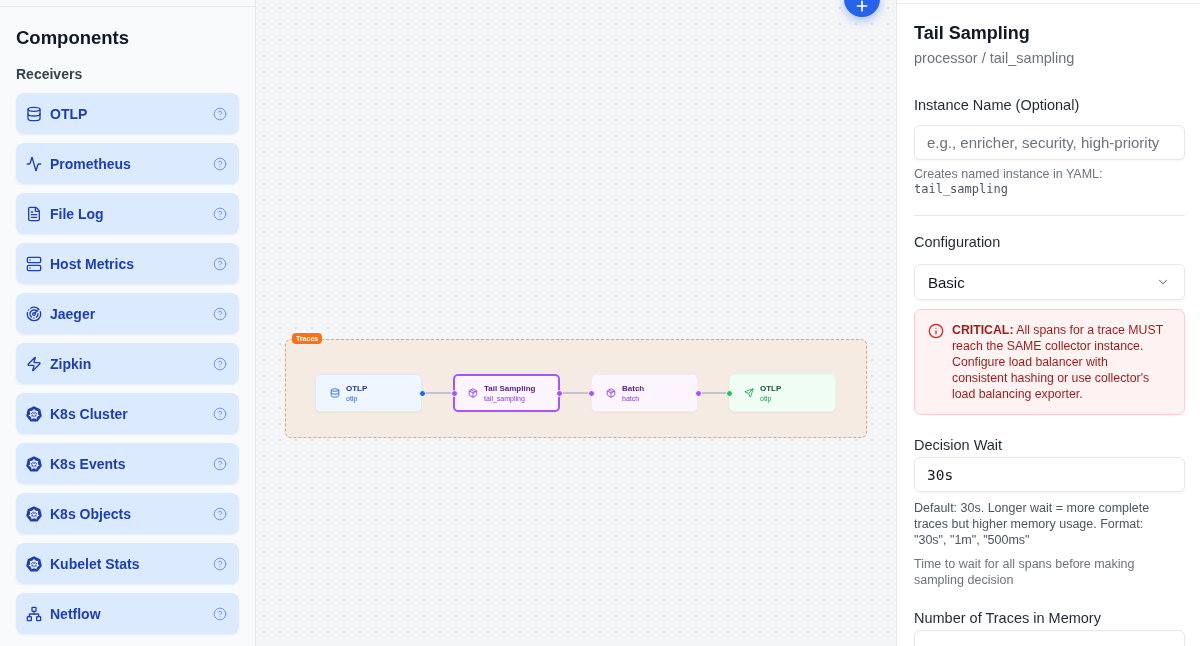  Describe the element at coordinates (50, 74) in the screenshot. I see `section-heading: Receivers` at that location.